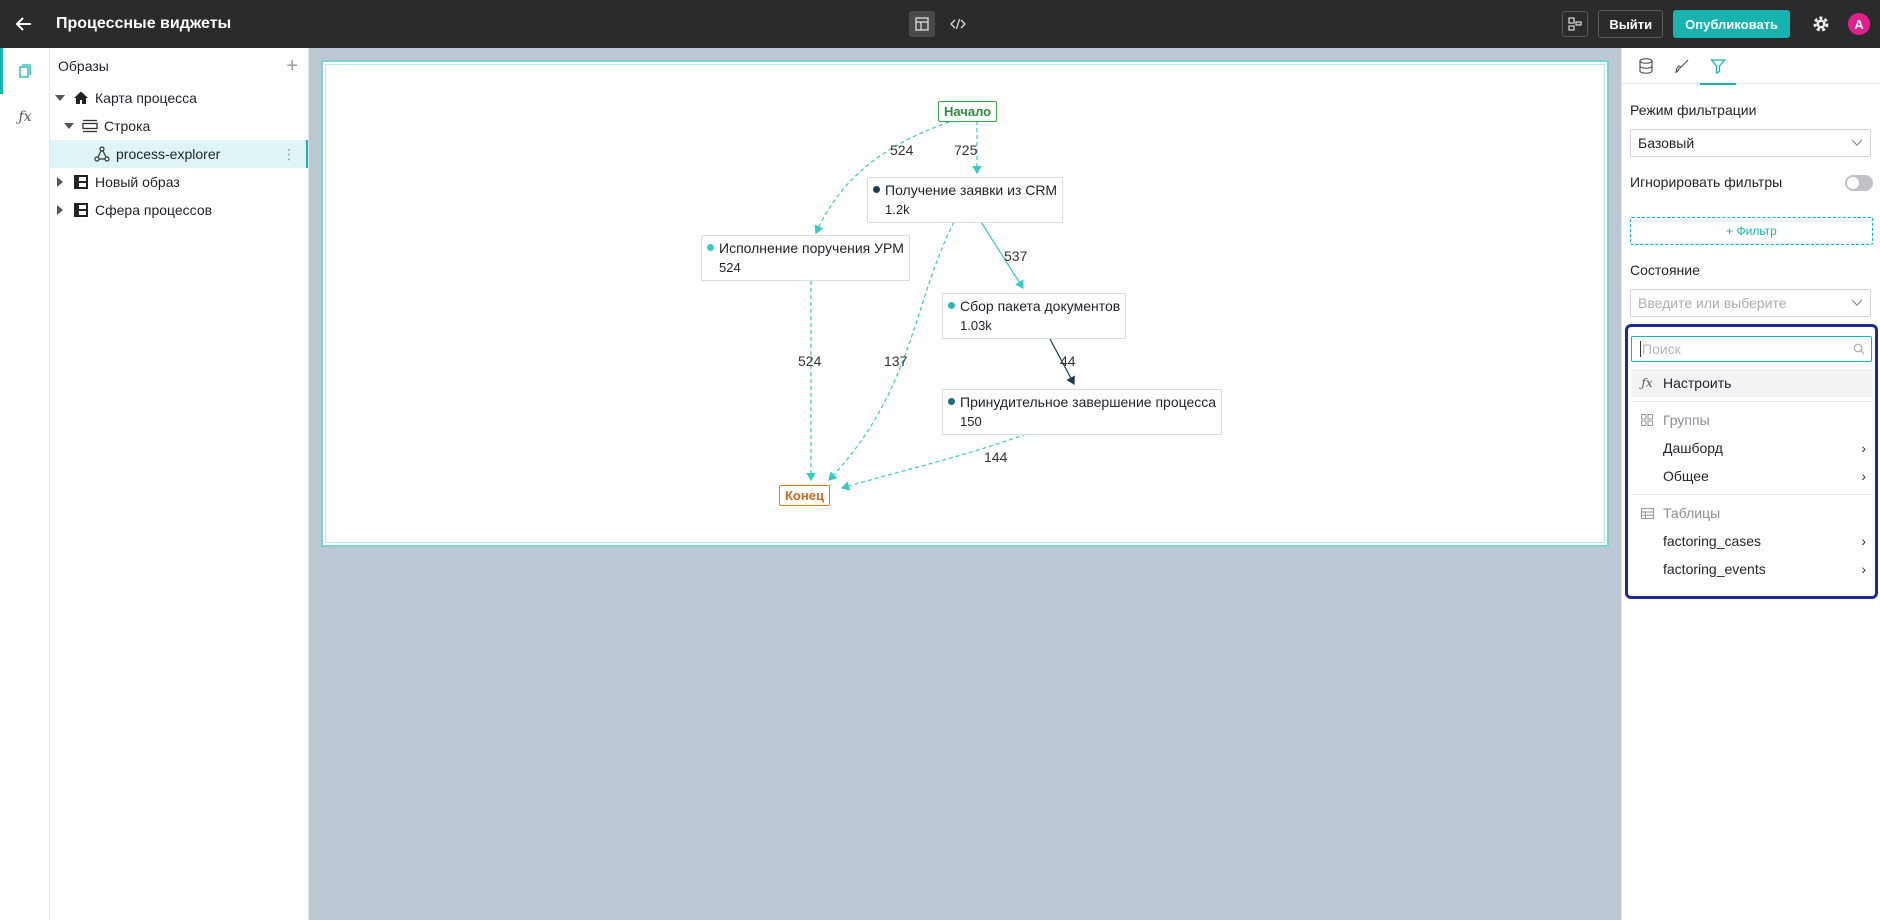  What do you see at coordinates (1751, 383) in the screenshot?
I see `configure-option: ƒx Настроить` at bounding box center [1751, 383].